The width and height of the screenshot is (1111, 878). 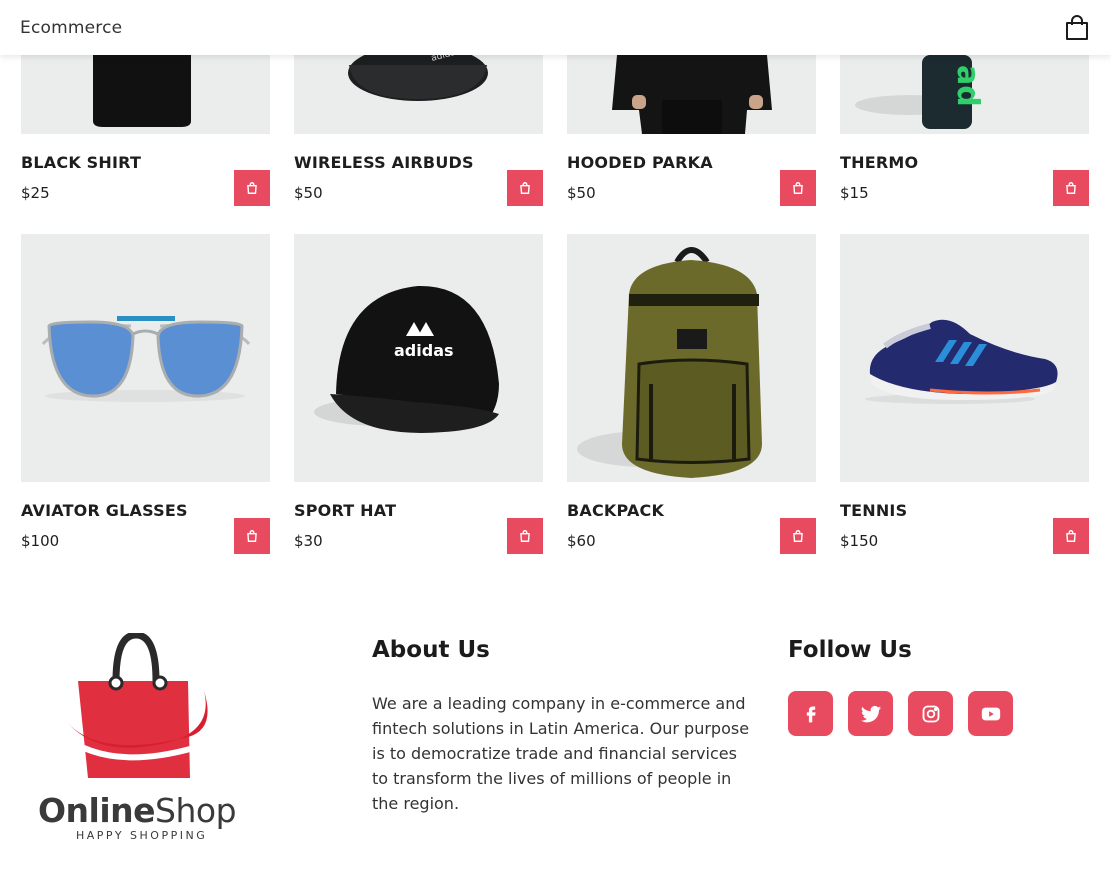 I want to click on svg-text: ad, so click(x=967, y=86).